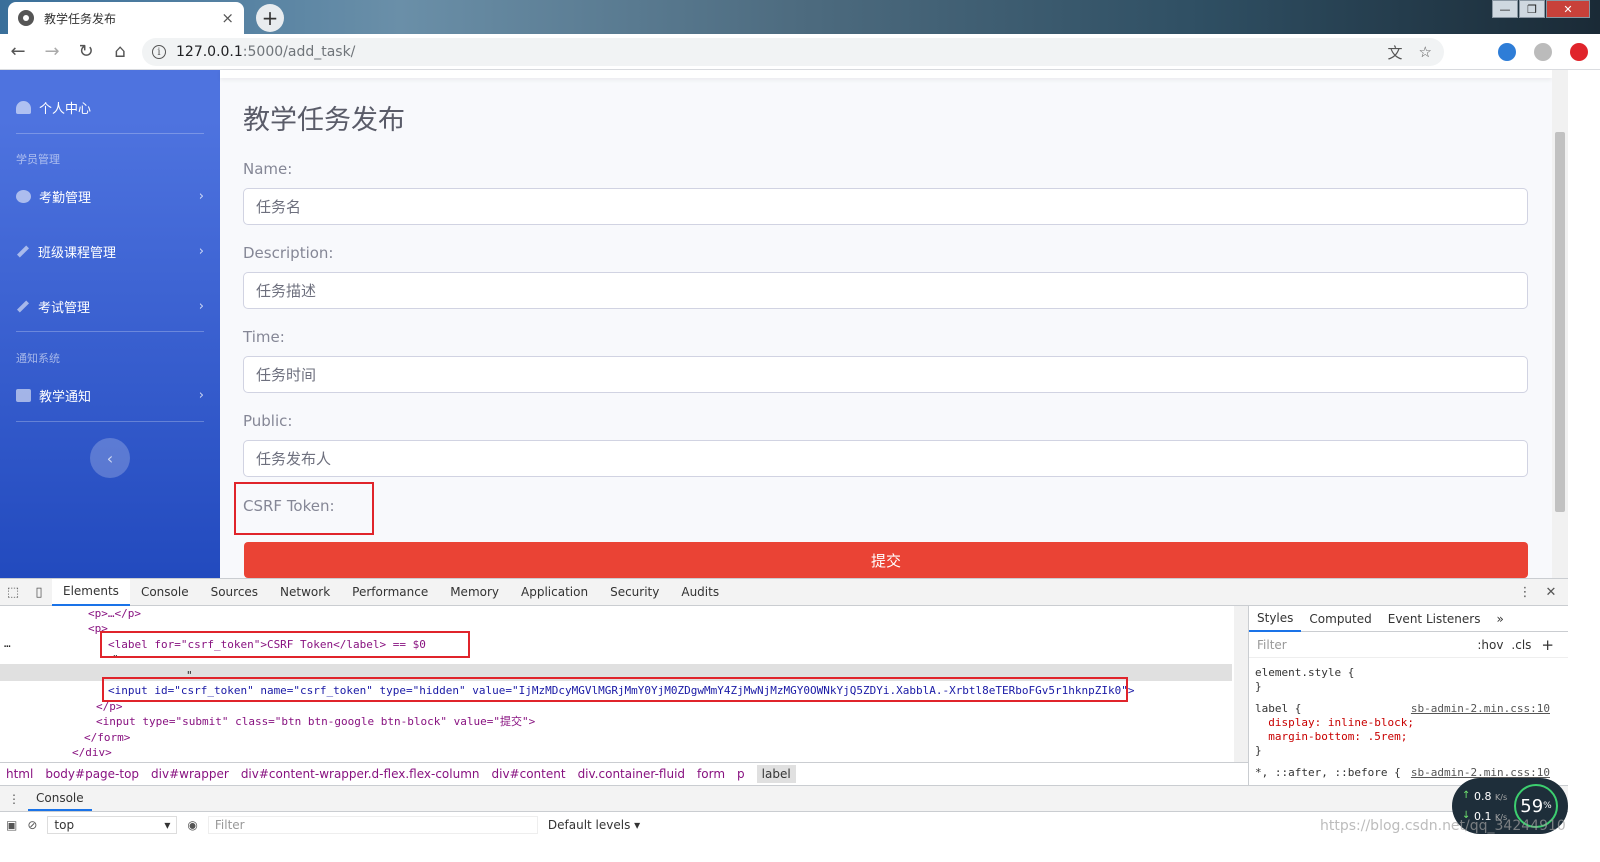 The image size is (1600, 862). What do you see at coordinates (1521, 645) in the screenshot?
I see `cls-toggle: .cls` at bounding box center [1521, 645].